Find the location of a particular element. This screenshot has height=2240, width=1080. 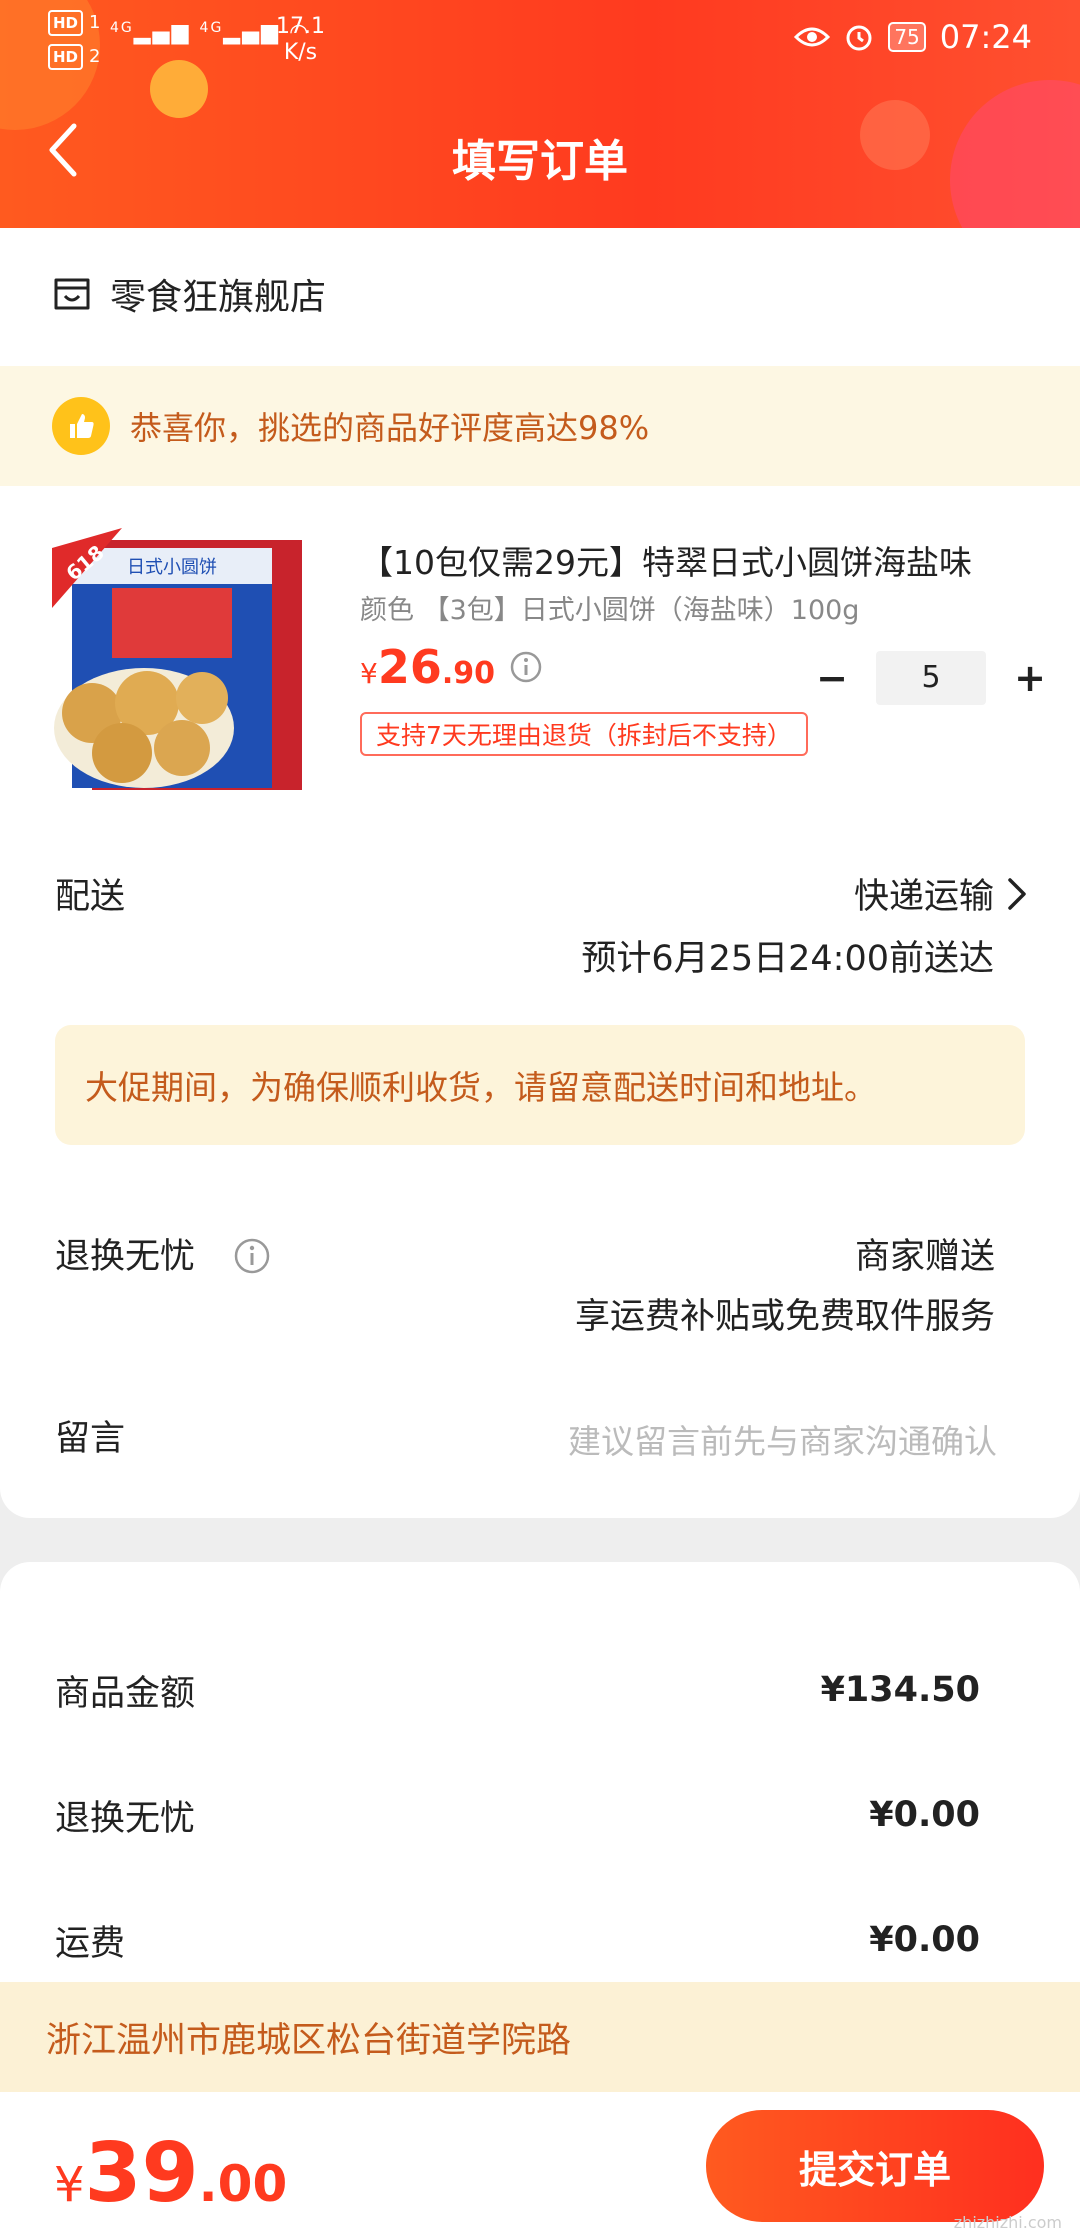

return-service-label: 退换无忧 is located at coordinates (125, 1257).